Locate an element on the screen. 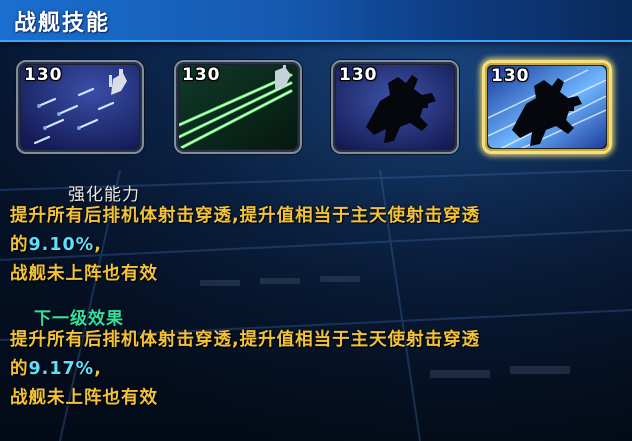 The height and width of the screenshot is (441, 632). skill-slot-3: 130 is located at coordinates (395, 107).